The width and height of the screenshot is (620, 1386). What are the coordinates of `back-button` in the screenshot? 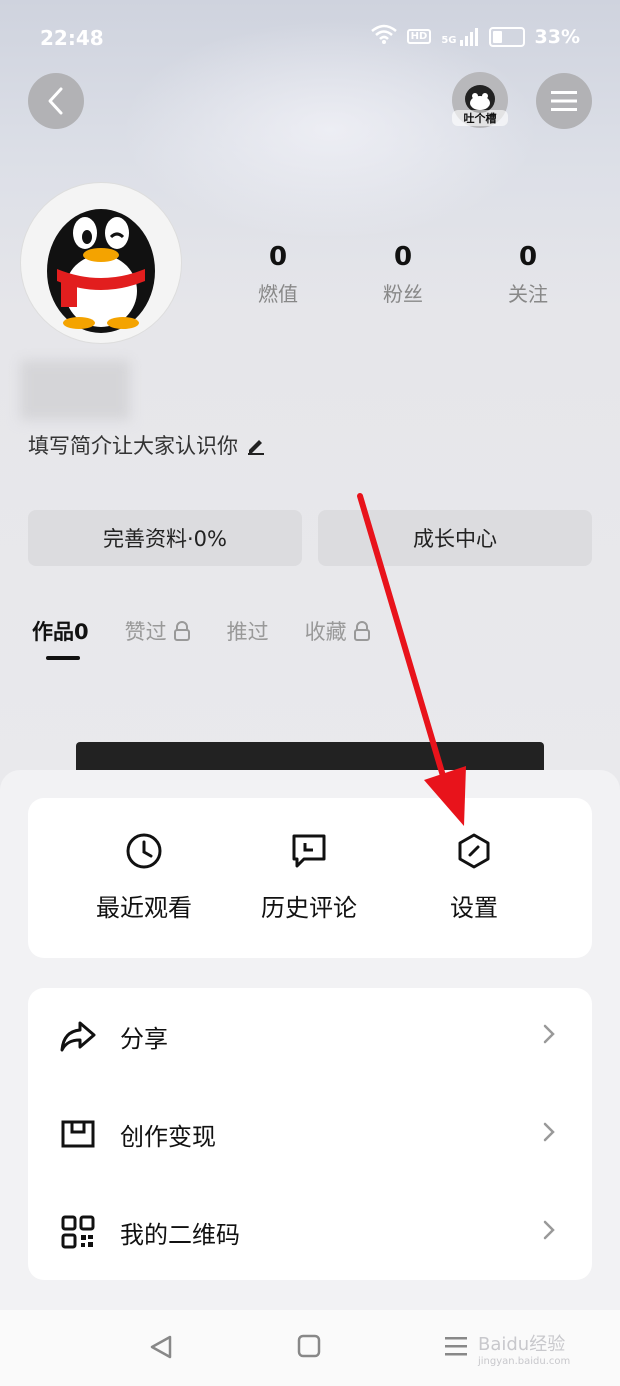 It's located at (56, 101).